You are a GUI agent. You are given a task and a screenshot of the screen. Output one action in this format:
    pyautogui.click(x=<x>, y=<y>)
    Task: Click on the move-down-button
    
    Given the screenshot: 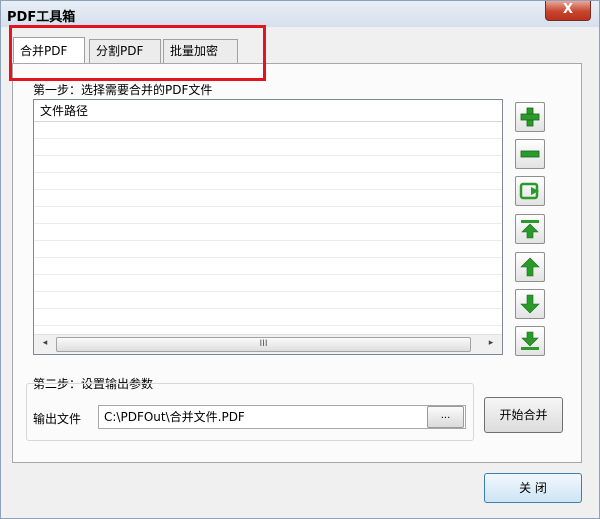 What is the action you would take?
    pyautogui.click(x=530, y=304)
    